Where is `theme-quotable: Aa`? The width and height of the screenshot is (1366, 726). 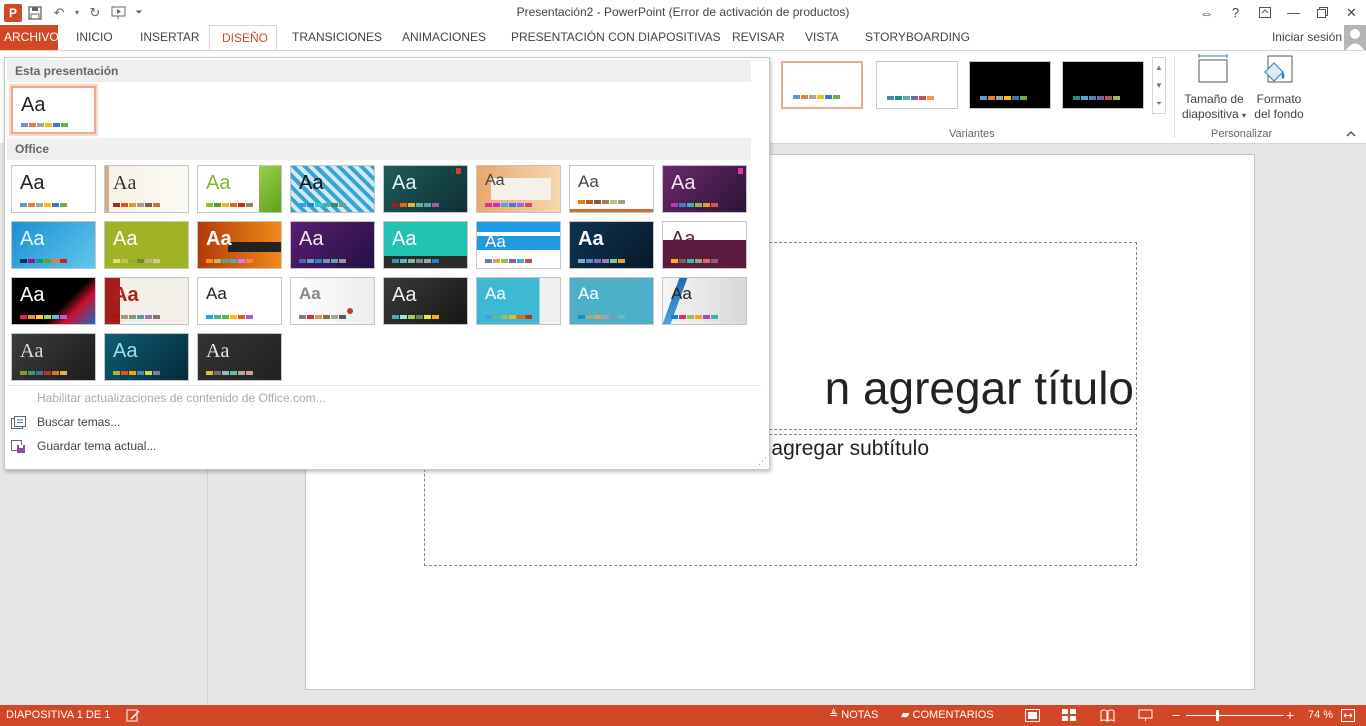 theme-quotable: Aa is located at coordinates (332, 301).